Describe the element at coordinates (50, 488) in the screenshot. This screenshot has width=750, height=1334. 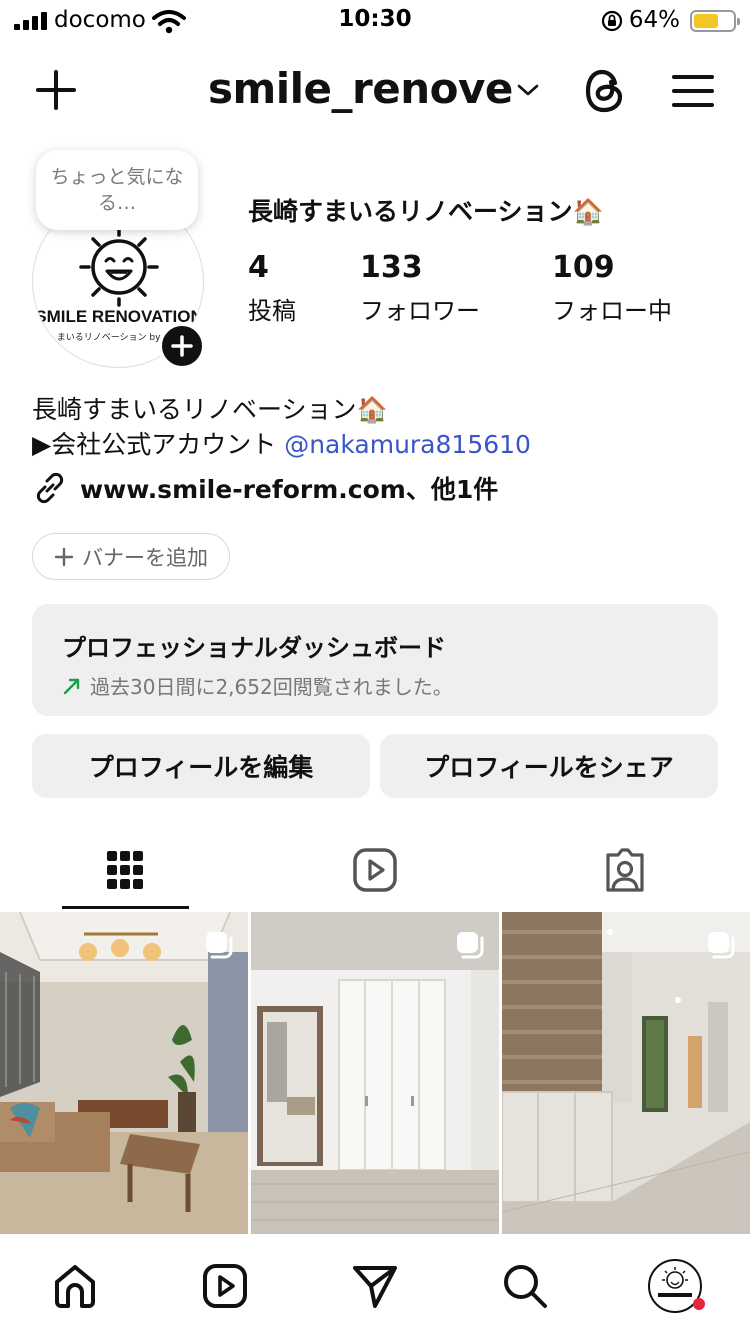
I see `link-icon` at that location.